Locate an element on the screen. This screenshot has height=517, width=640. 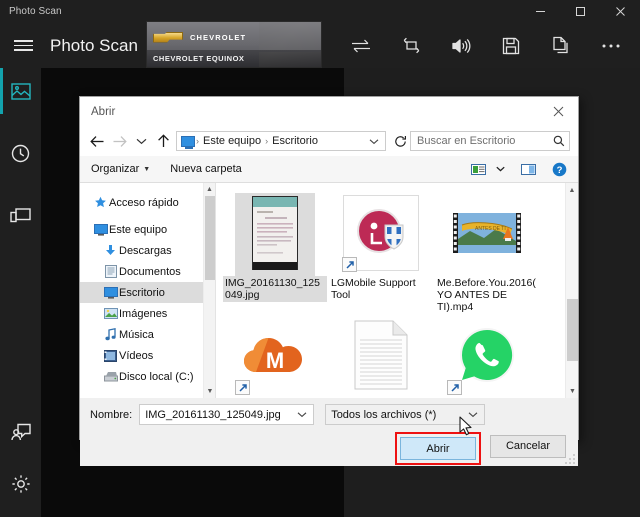
tree-item-documents: Documentos is located at coordinates (147, 271).